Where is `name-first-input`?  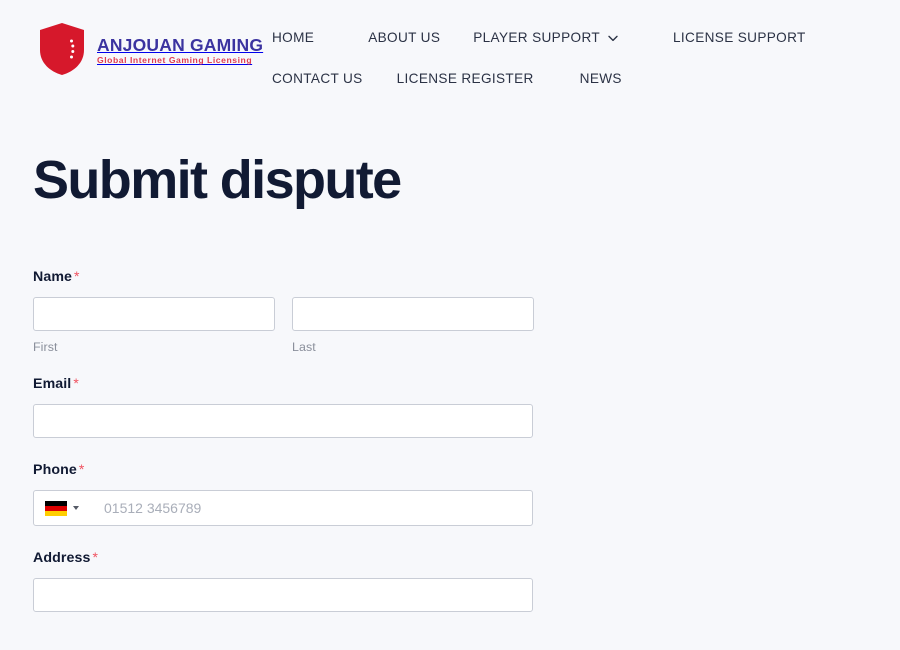 name-first-input is located at coordinates (154, 314).